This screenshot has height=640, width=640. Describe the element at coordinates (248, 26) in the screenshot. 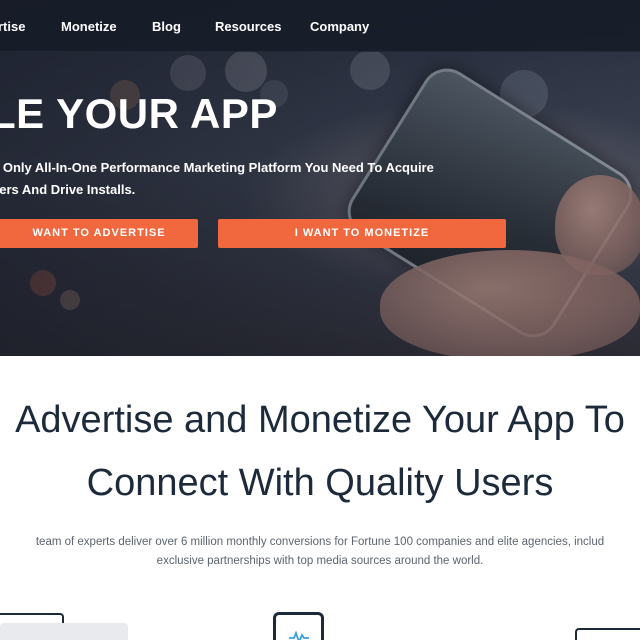

I see `nav-resources: Resources` at that location.